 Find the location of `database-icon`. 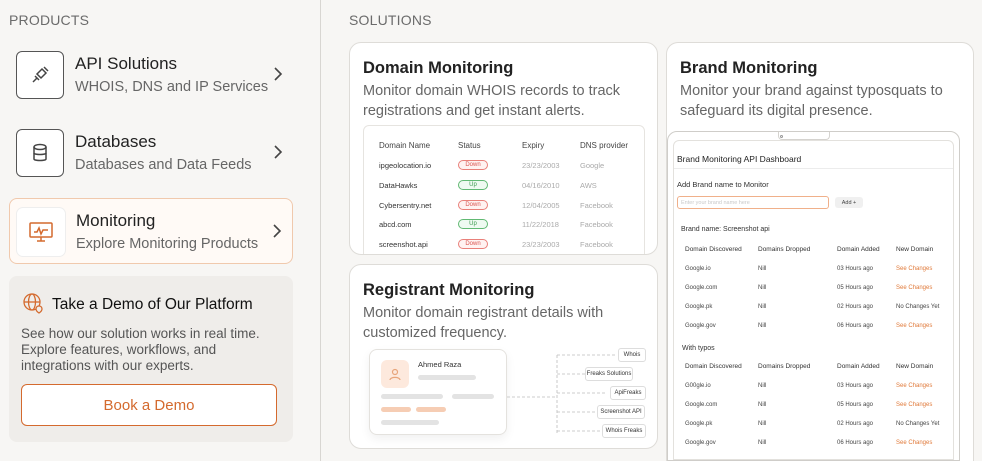

database-icon is located at coordinates (40, 153).